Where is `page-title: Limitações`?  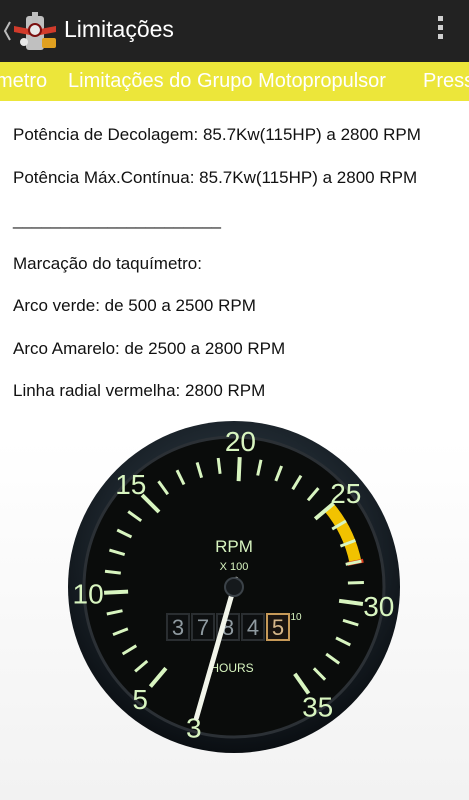 page-title: Limitações is located at coordinates (119, 29).